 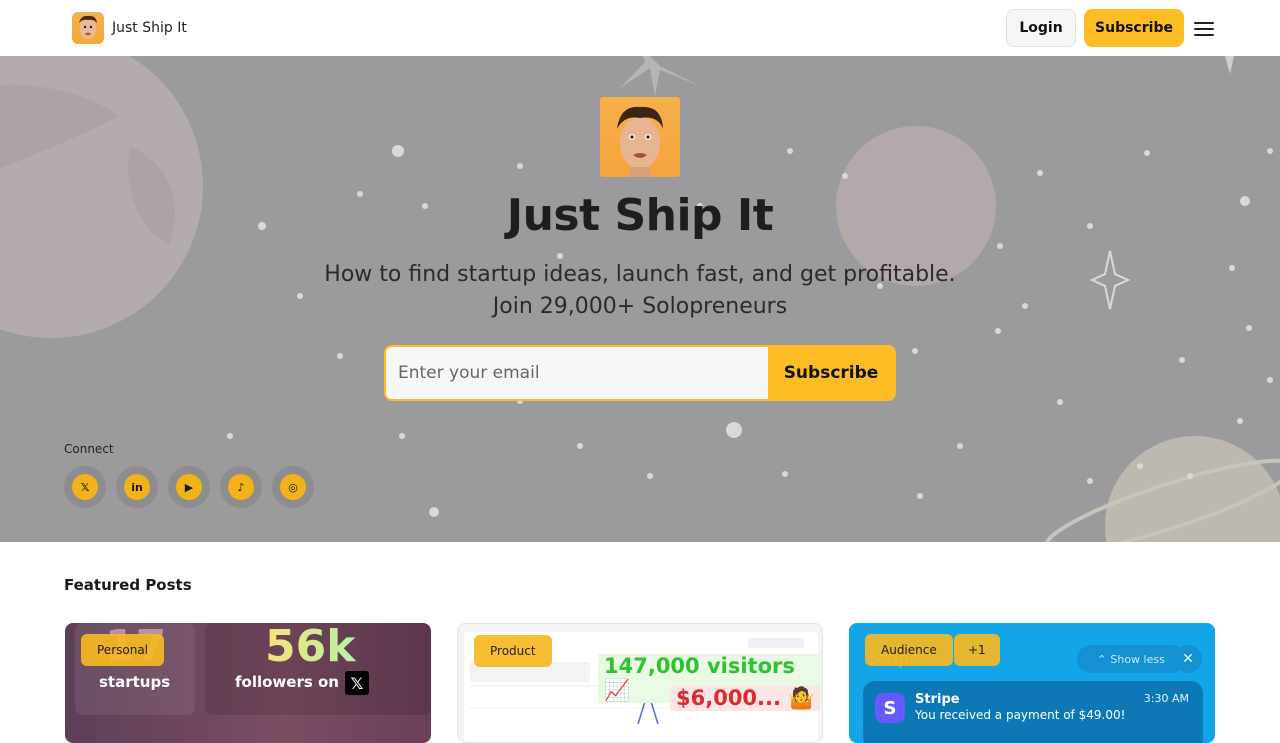 I want to click on hero-subtitle-line2: Join 29,000+ Solopreneurs, so click(x=640, y=306).